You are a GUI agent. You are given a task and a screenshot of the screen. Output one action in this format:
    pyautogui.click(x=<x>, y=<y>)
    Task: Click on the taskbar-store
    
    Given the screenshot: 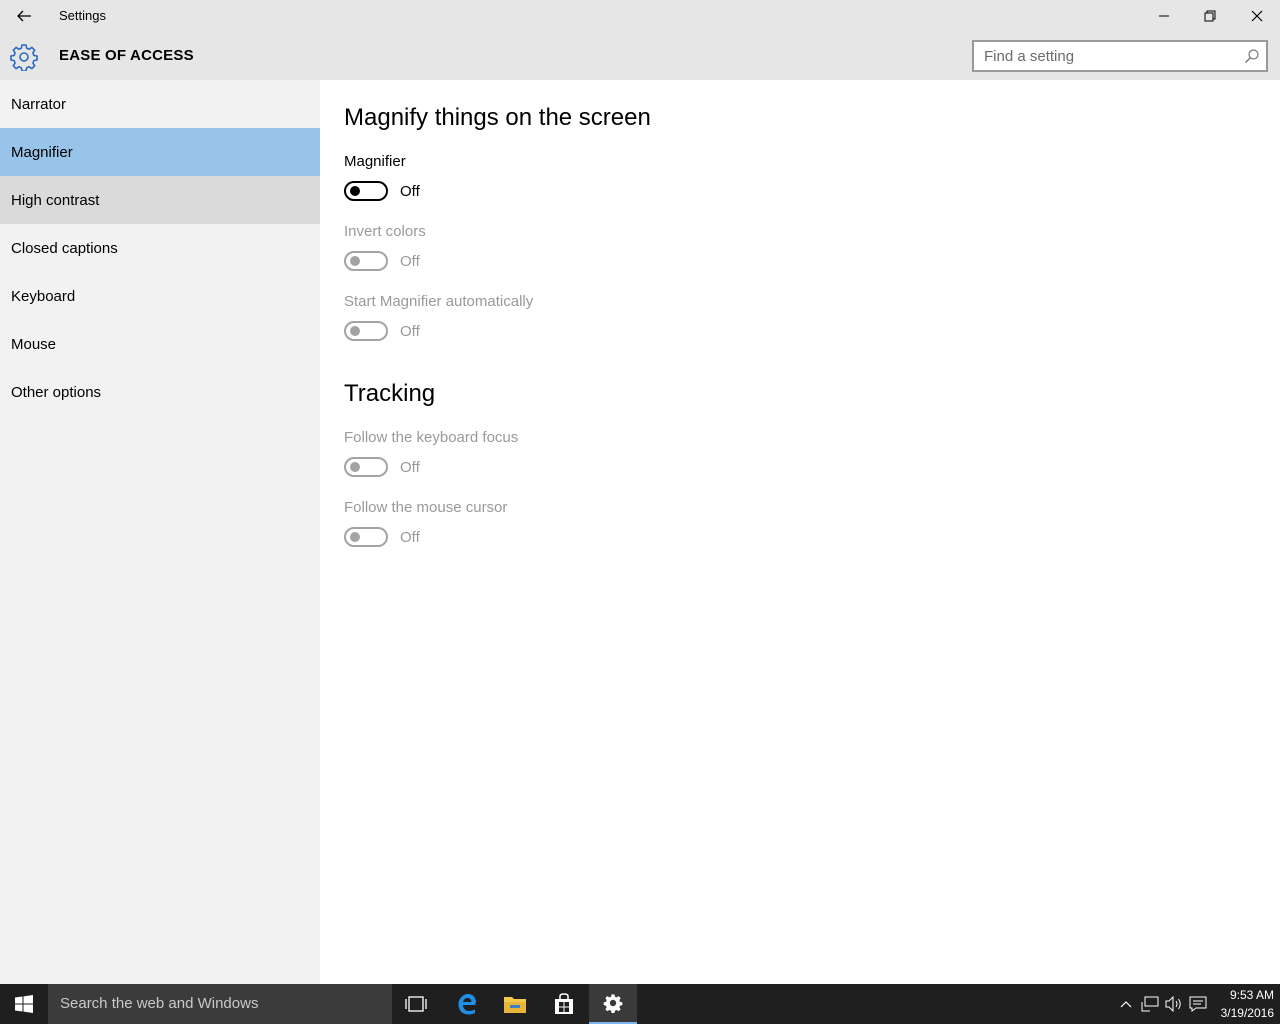 What is the action you would take?
    pyautogui.click(x=564, y=1004)
    